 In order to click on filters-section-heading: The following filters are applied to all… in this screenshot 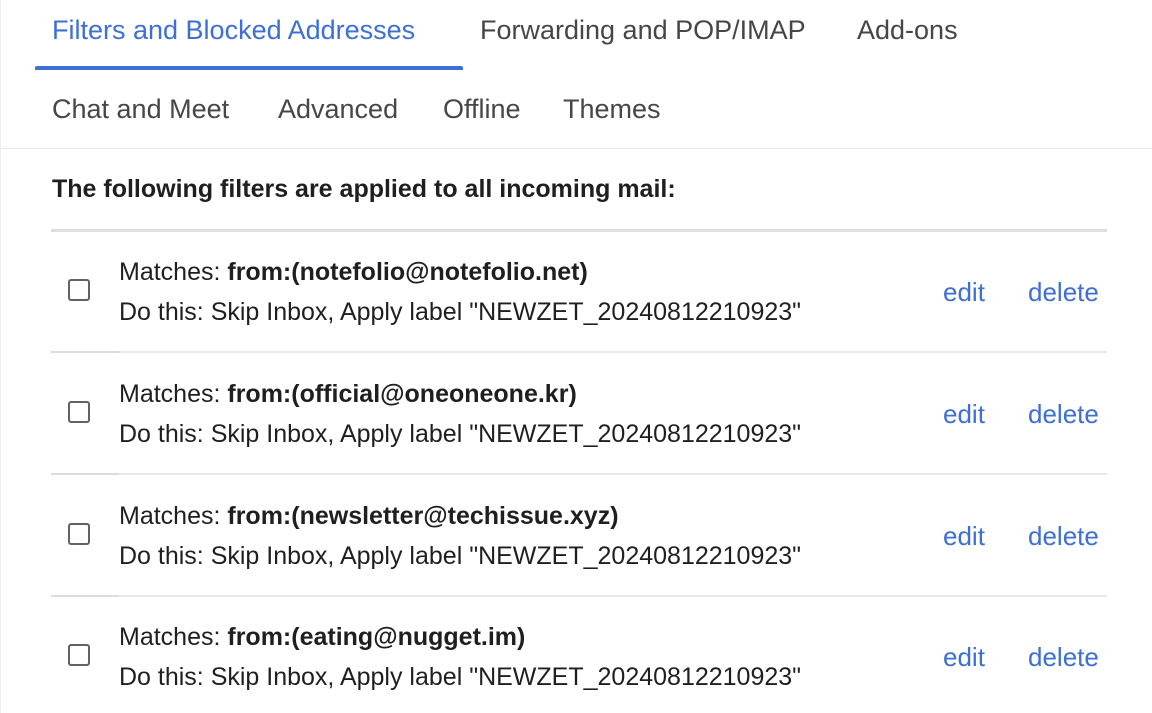, I will do `click(364, 189)`.